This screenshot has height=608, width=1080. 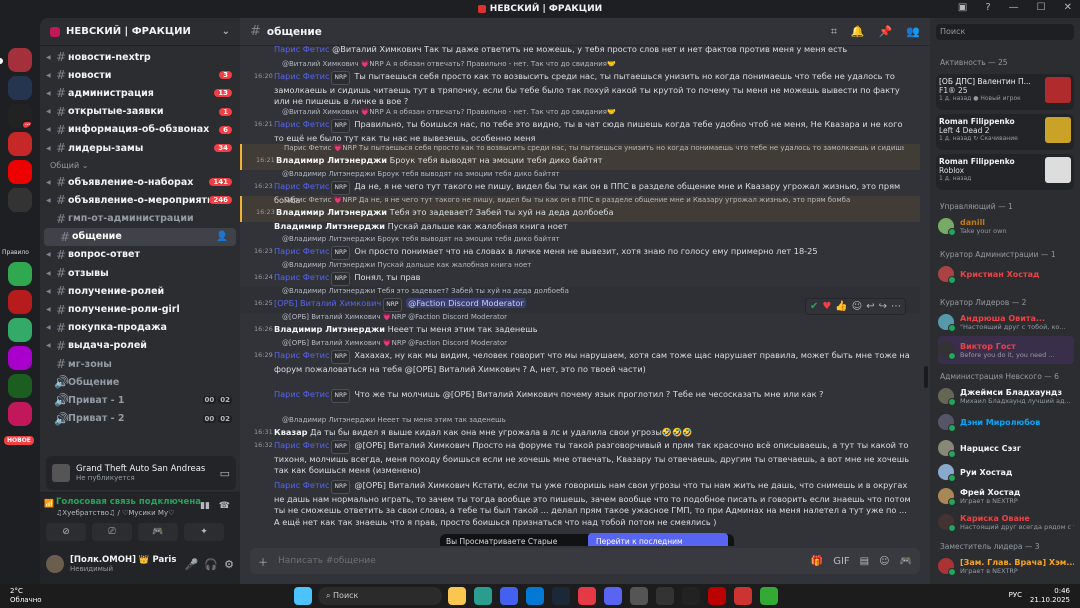 What do you see at coordinates (814, 306) in the screenshot?
I see `check-reaction-icon: ✔` at bounding box center [814, 306].